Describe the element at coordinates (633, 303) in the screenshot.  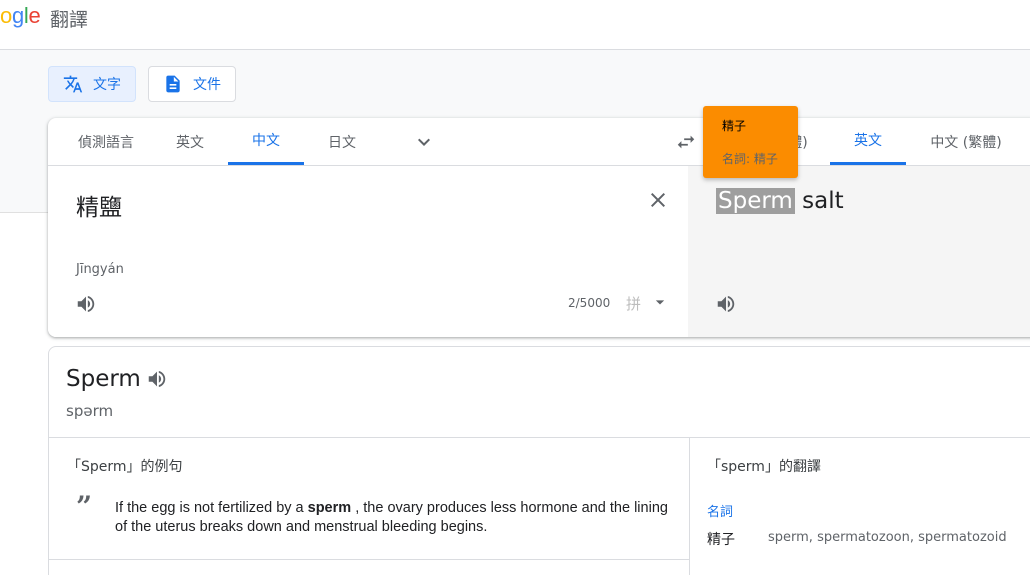
I see `input-method-button: 拼` at that location.